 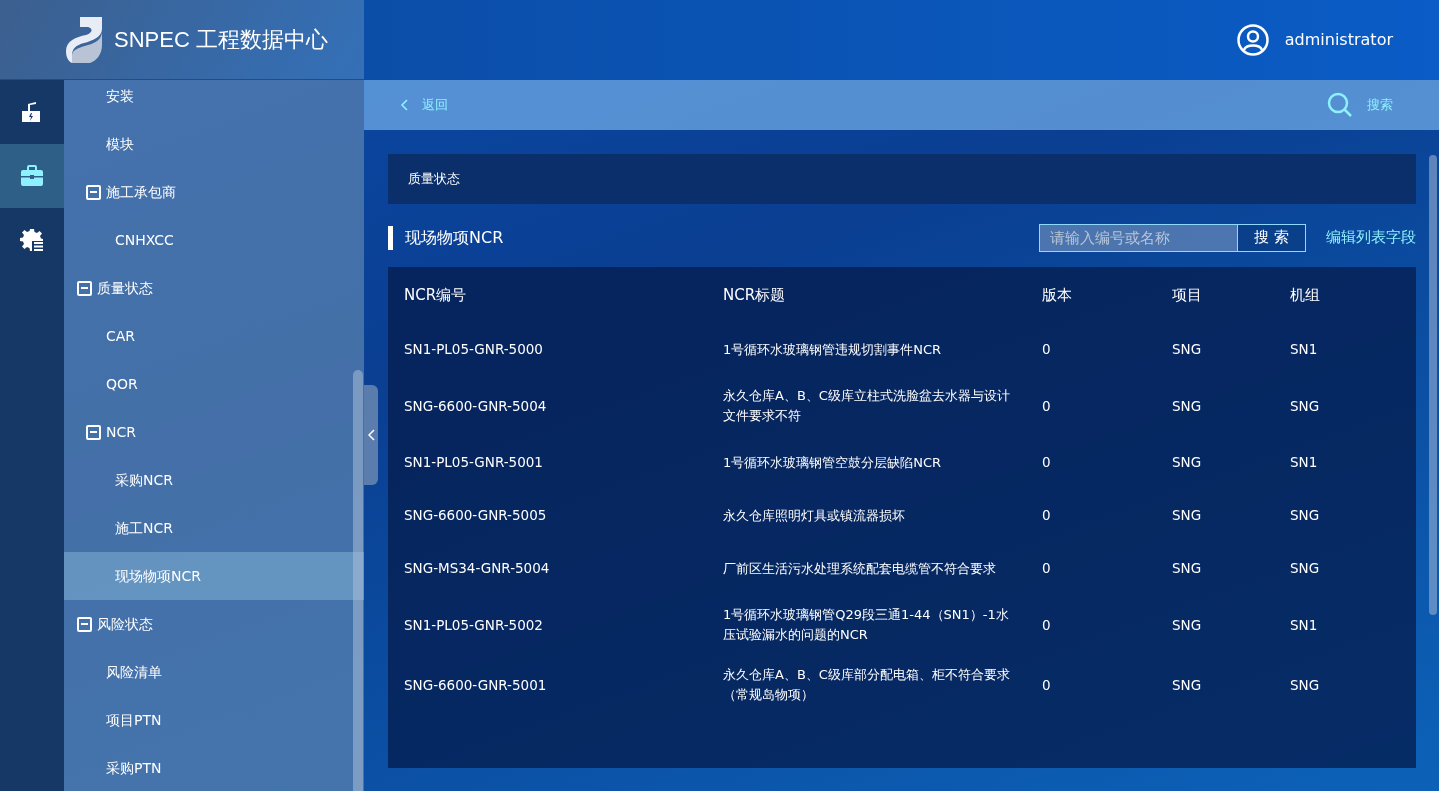 I want to click on column-header: NCR编号, so click(x=435, y=295).